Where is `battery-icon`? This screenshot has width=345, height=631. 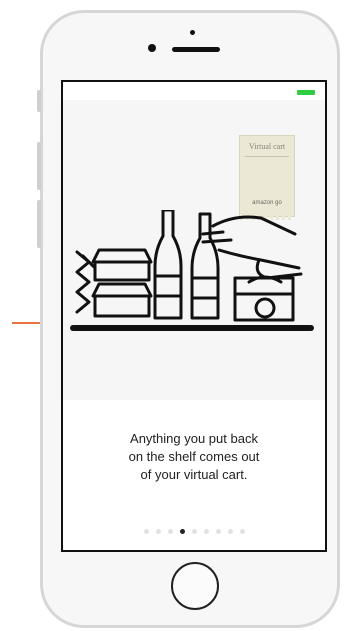 battery-icon is located at coordinates (306, 92).